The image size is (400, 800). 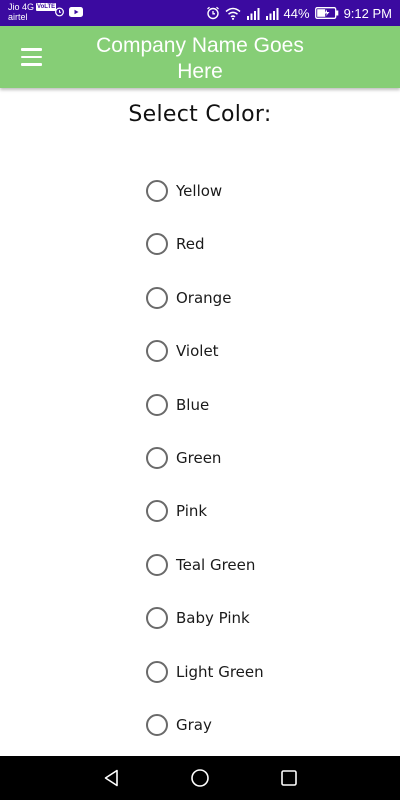 I want to click on recent-apps-icon, so click(x=289, y=778).